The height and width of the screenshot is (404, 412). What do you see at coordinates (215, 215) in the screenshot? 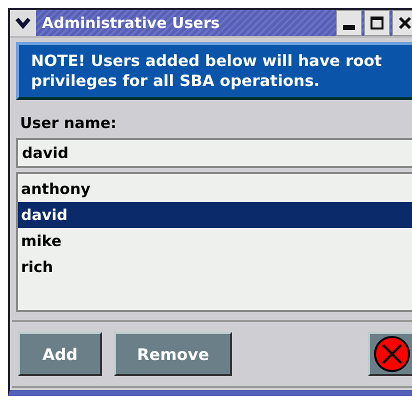
I see `user-list-item: david` at bounding box center [215, 215].